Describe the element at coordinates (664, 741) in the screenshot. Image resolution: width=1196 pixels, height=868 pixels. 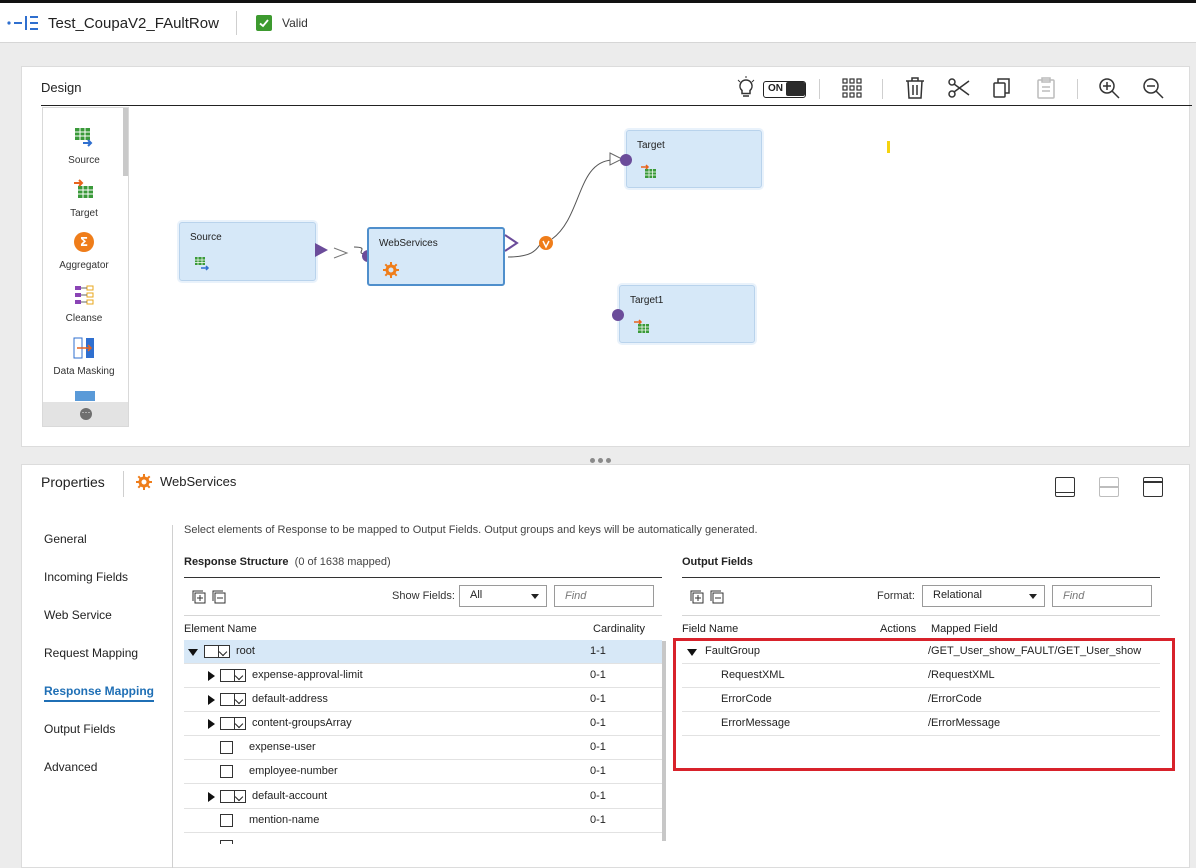
I see `response-scrollbar` at that location.